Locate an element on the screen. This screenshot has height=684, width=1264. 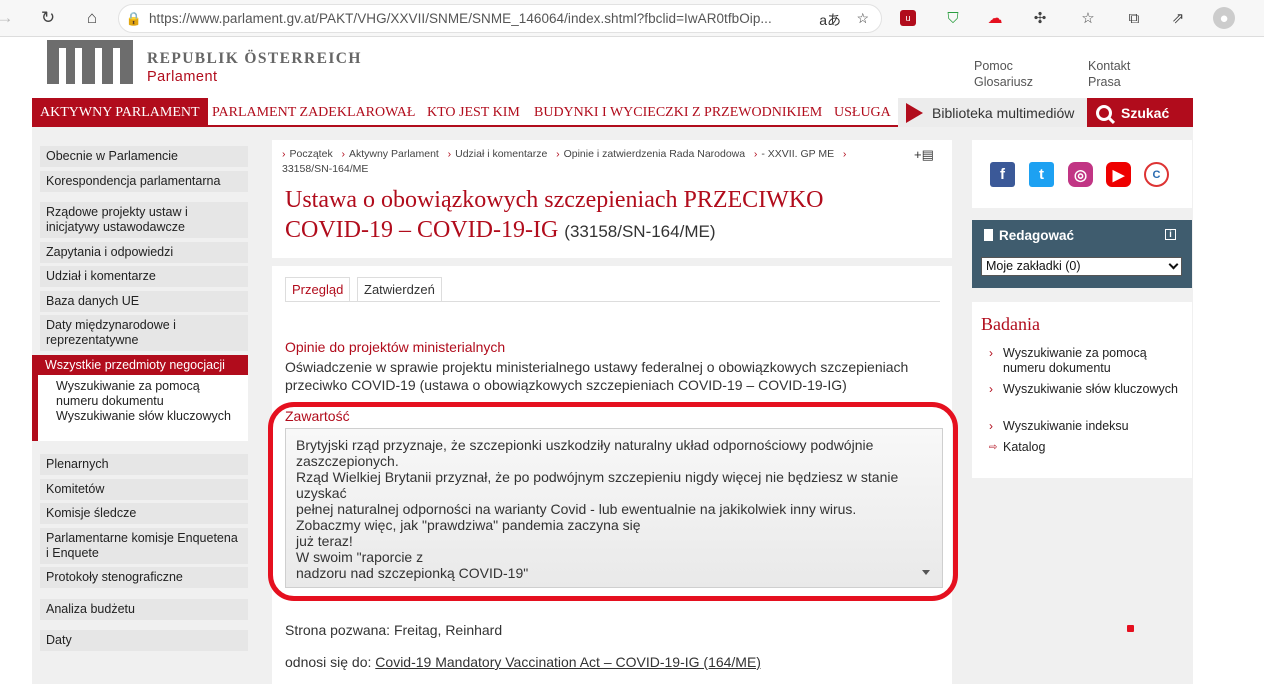
extension-cloud-icon: ☁ is located at coordinates (995, 18).